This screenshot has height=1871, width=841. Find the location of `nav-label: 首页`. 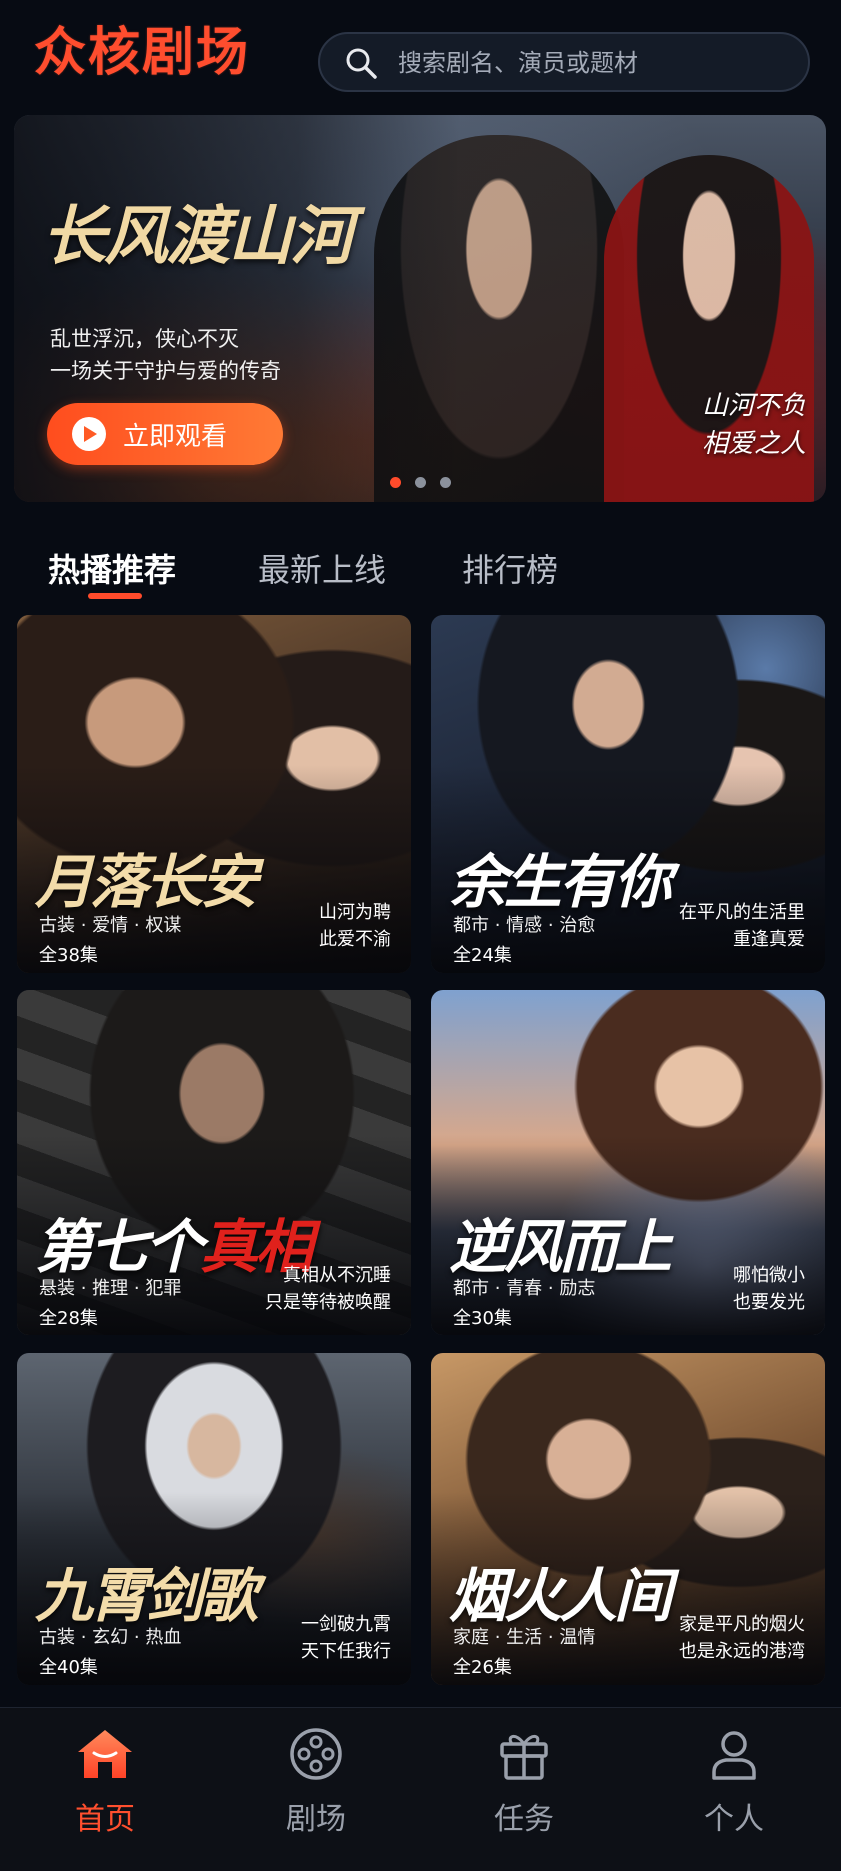

nav-label: 首页 is located at coordinates (105, 1819).